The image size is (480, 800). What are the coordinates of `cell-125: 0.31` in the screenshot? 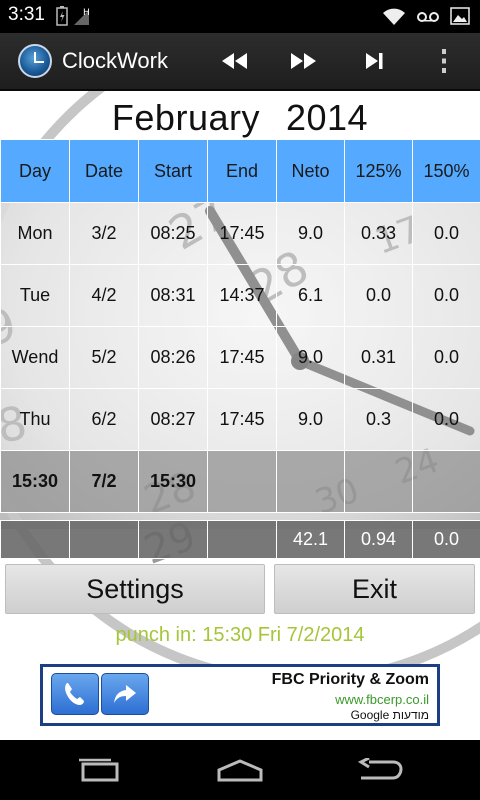 It's located at (378, 357).